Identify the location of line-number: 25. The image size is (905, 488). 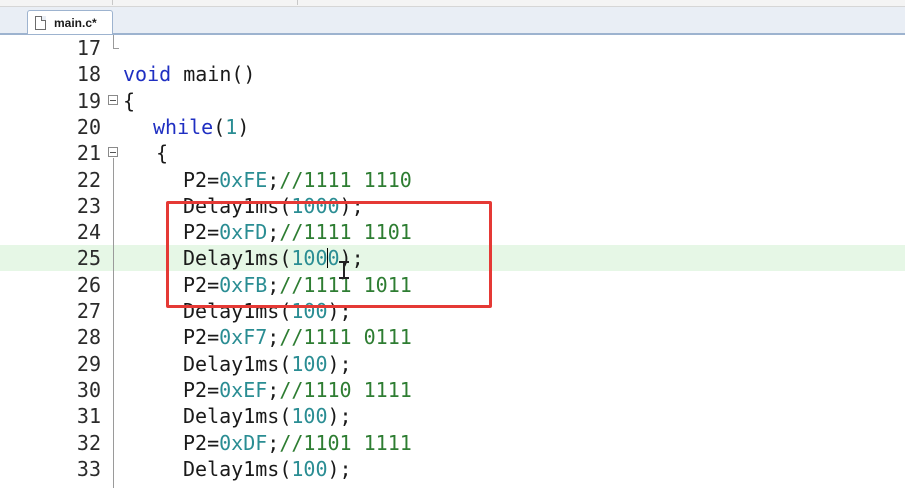
(88, 258).